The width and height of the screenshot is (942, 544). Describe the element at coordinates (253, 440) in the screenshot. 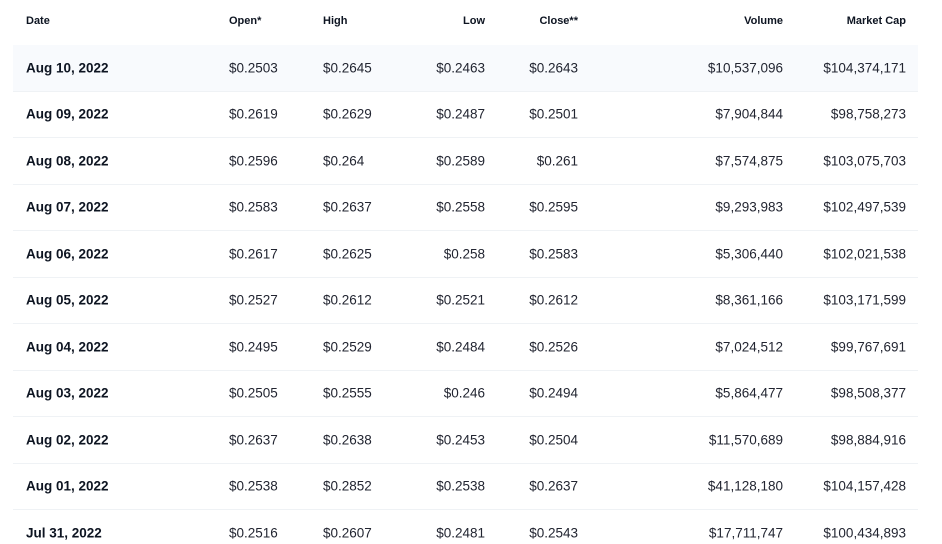

I see `cell-open: $0.2637` at that location.